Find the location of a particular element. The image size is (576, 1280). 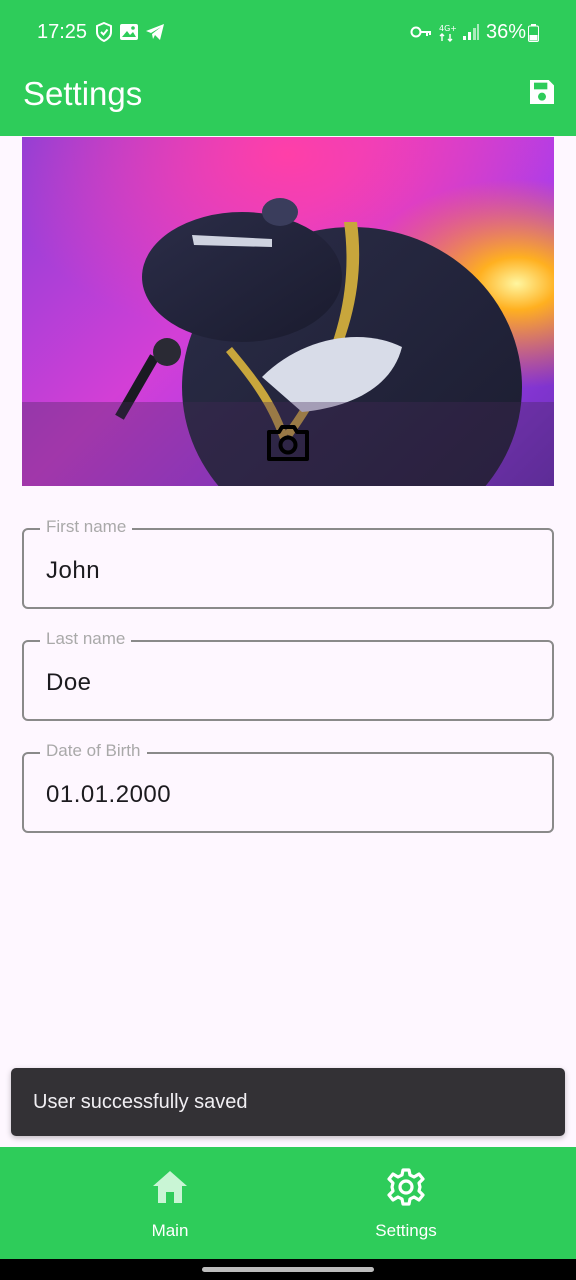

snackbar-message: User successfully saved is located at coordinates (140, 1102).